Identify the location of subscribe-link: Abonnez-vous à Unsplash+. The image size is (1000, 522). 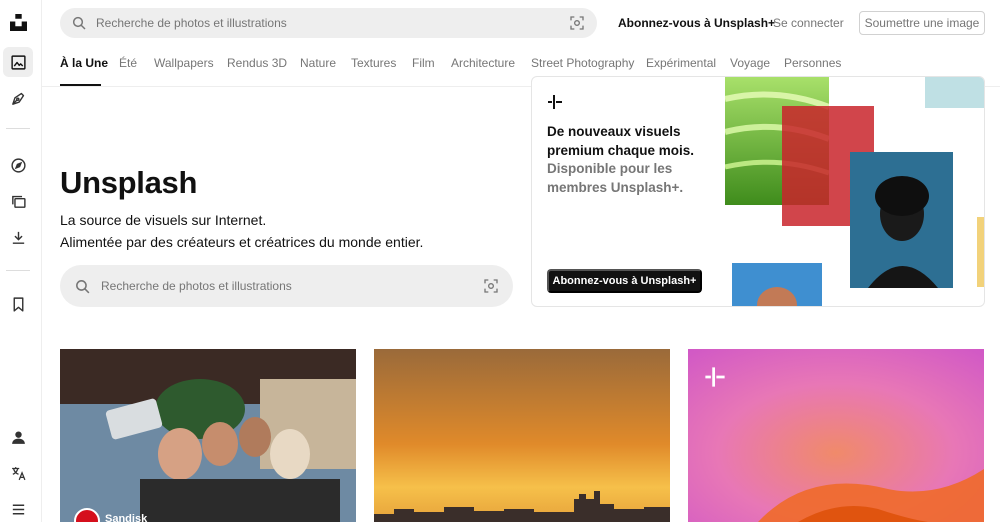
(696, 23).